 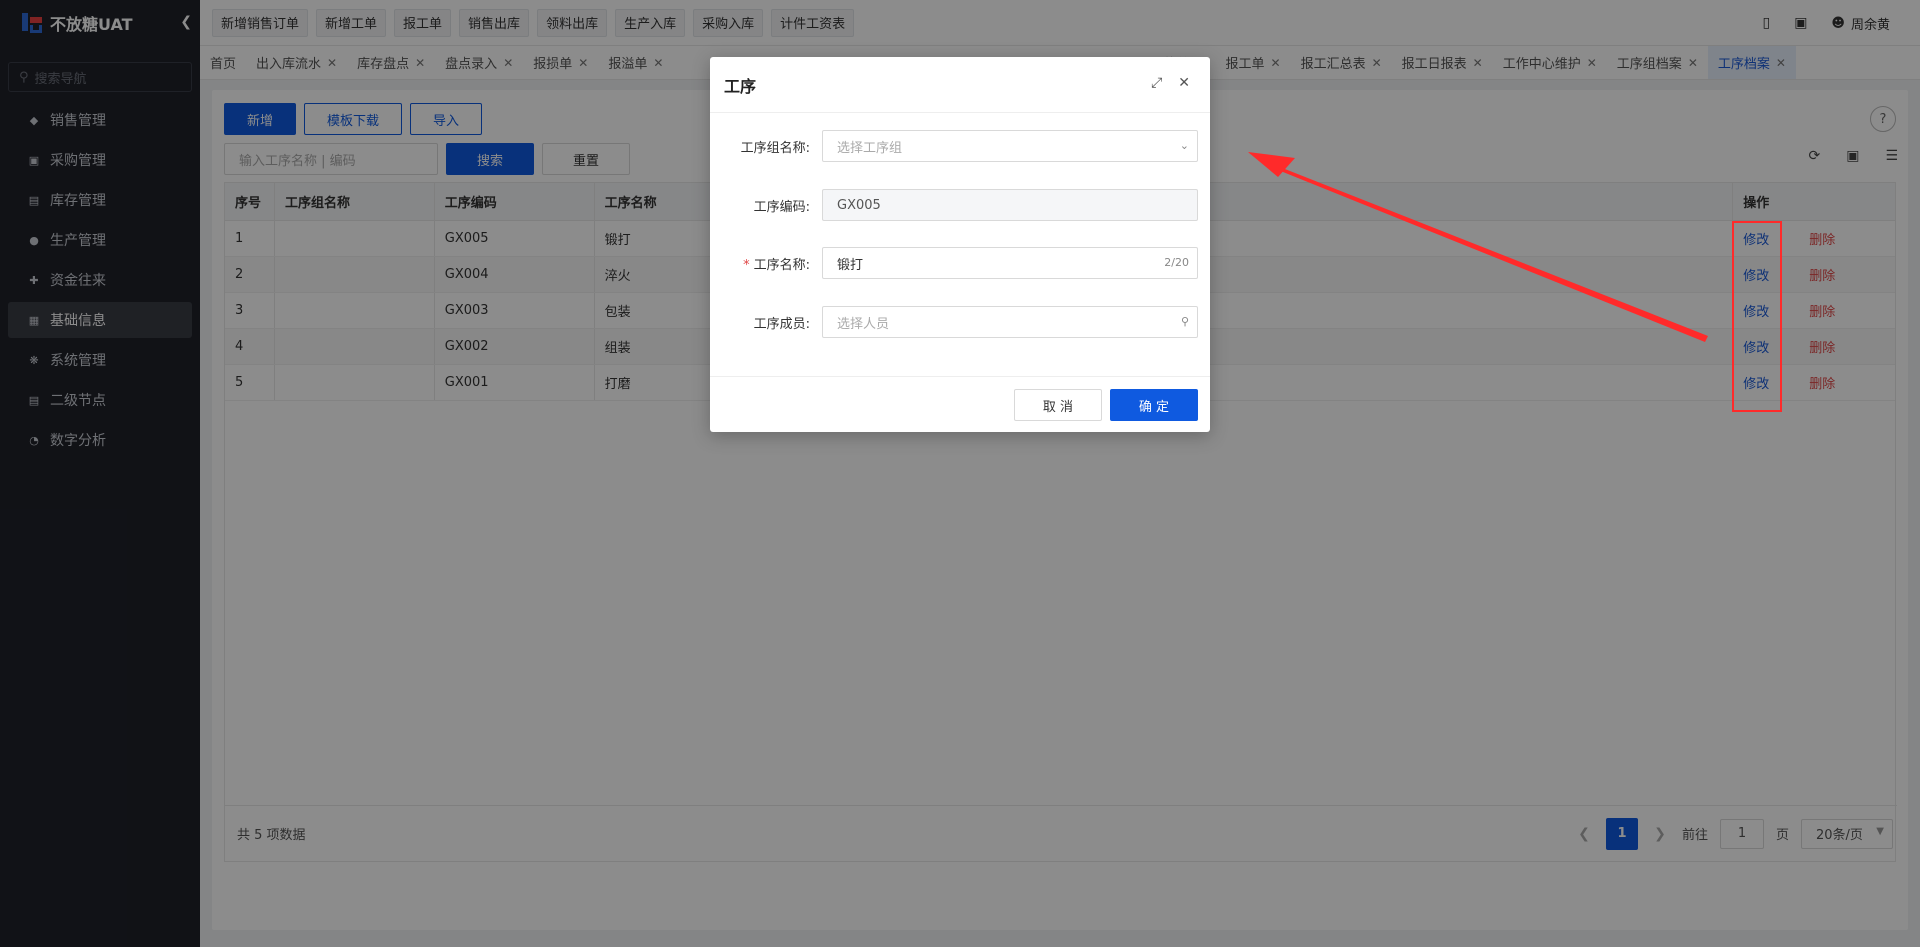 I want to click on char-counter: 2/20, so click(x=1176, y=262).